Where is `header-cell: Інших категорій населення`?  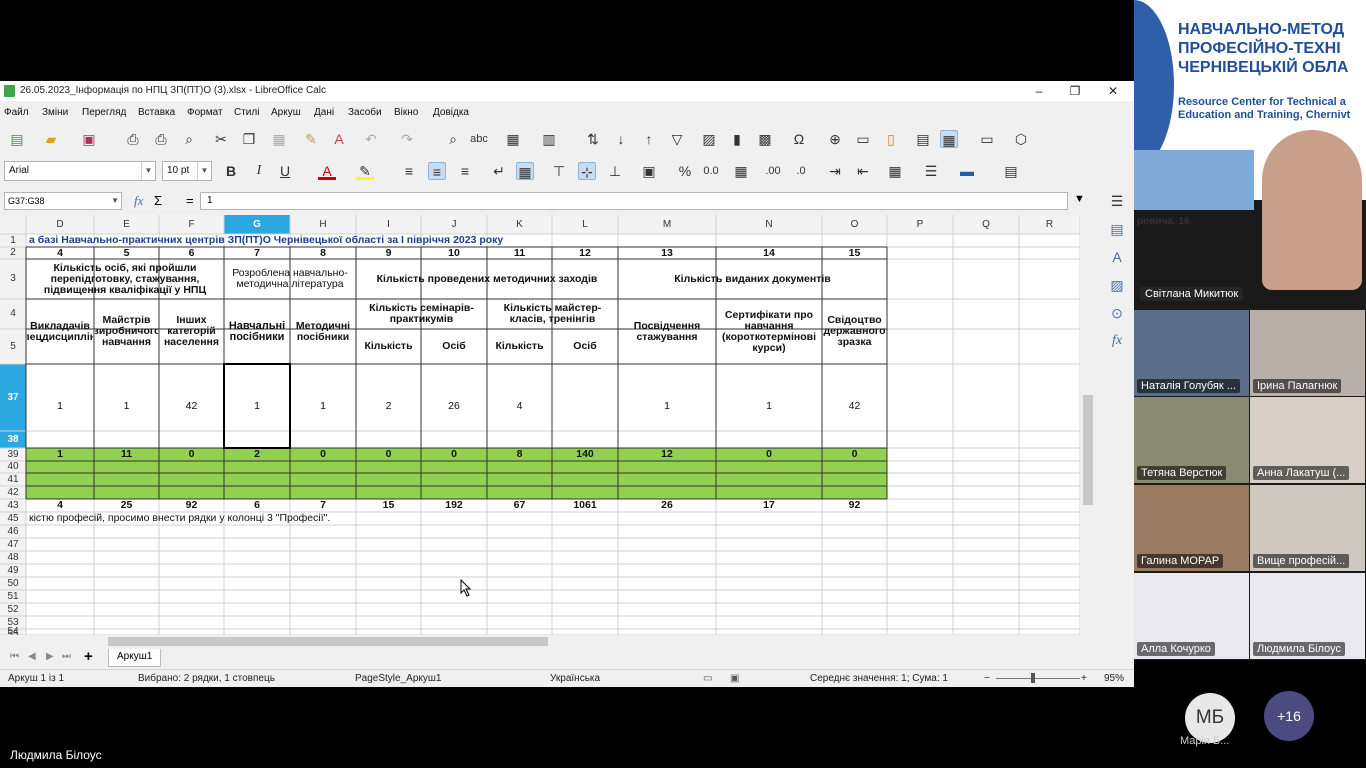
header-cell: Інших категорій населення is located at coordinates (191, 331).